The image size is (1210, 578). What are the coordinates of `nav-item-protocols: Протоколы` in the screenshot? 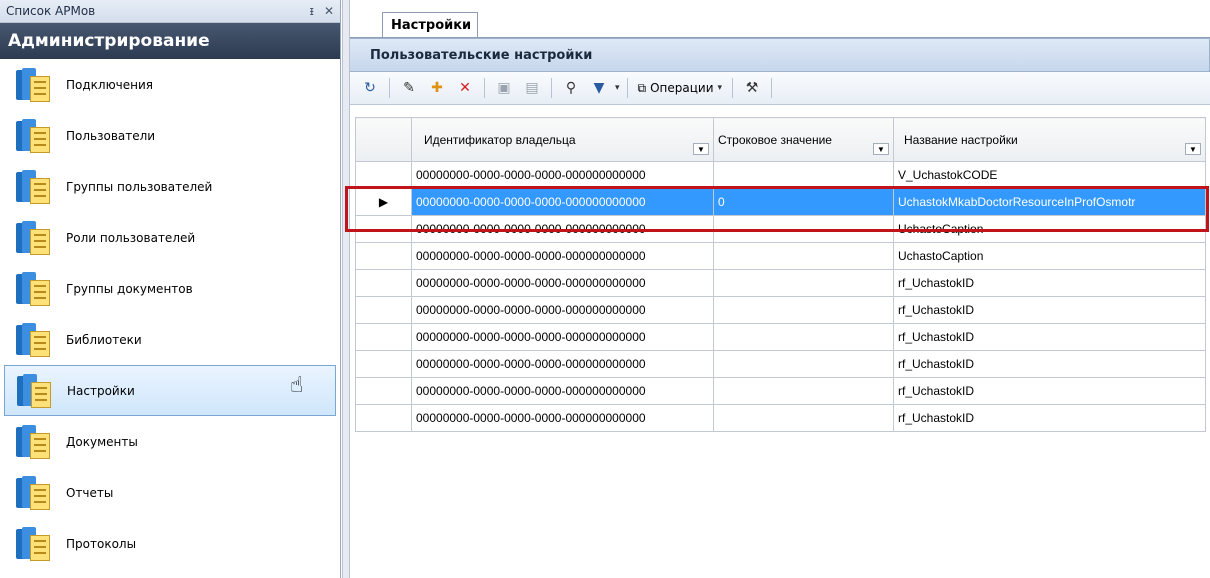 It's located at (170, 543).